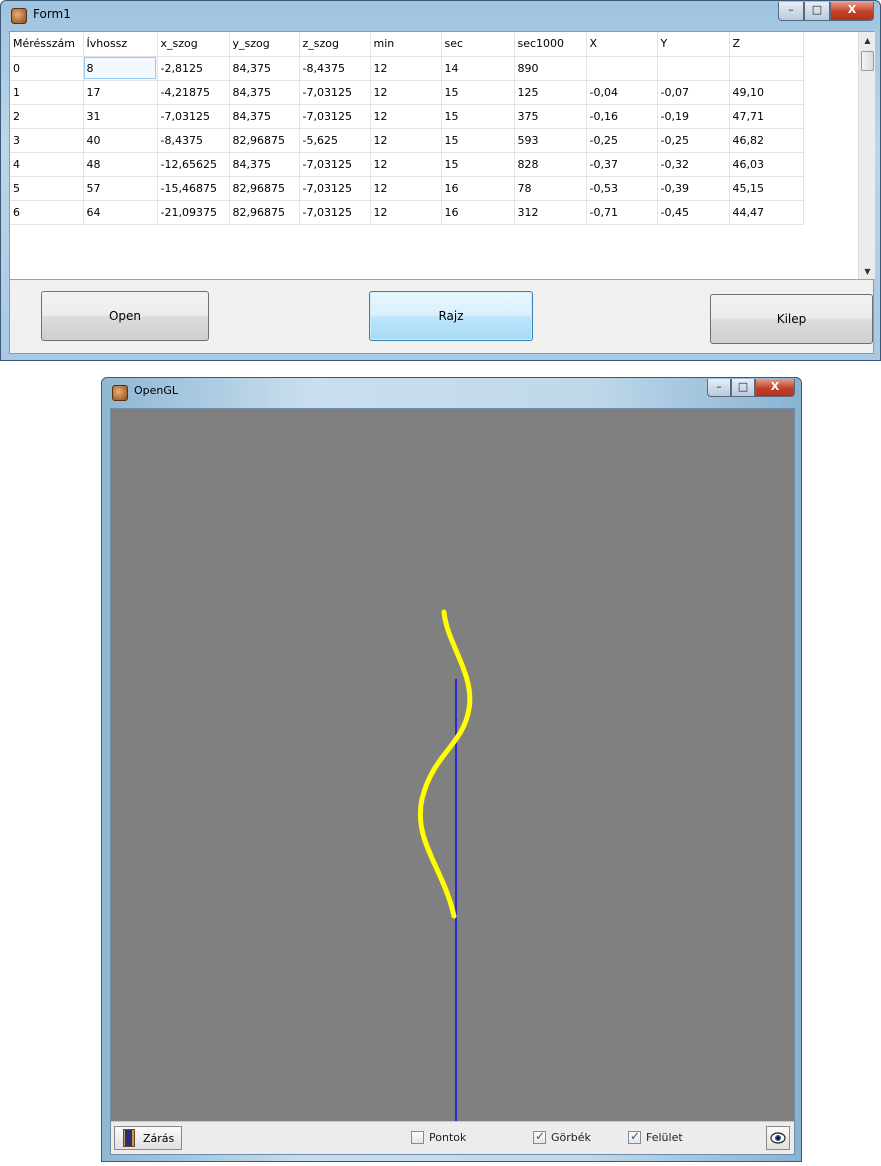 This screenshot has width=881, height=1166. I want to click on felulet-checkbox: ✓ Felület, so click(655, 1136).